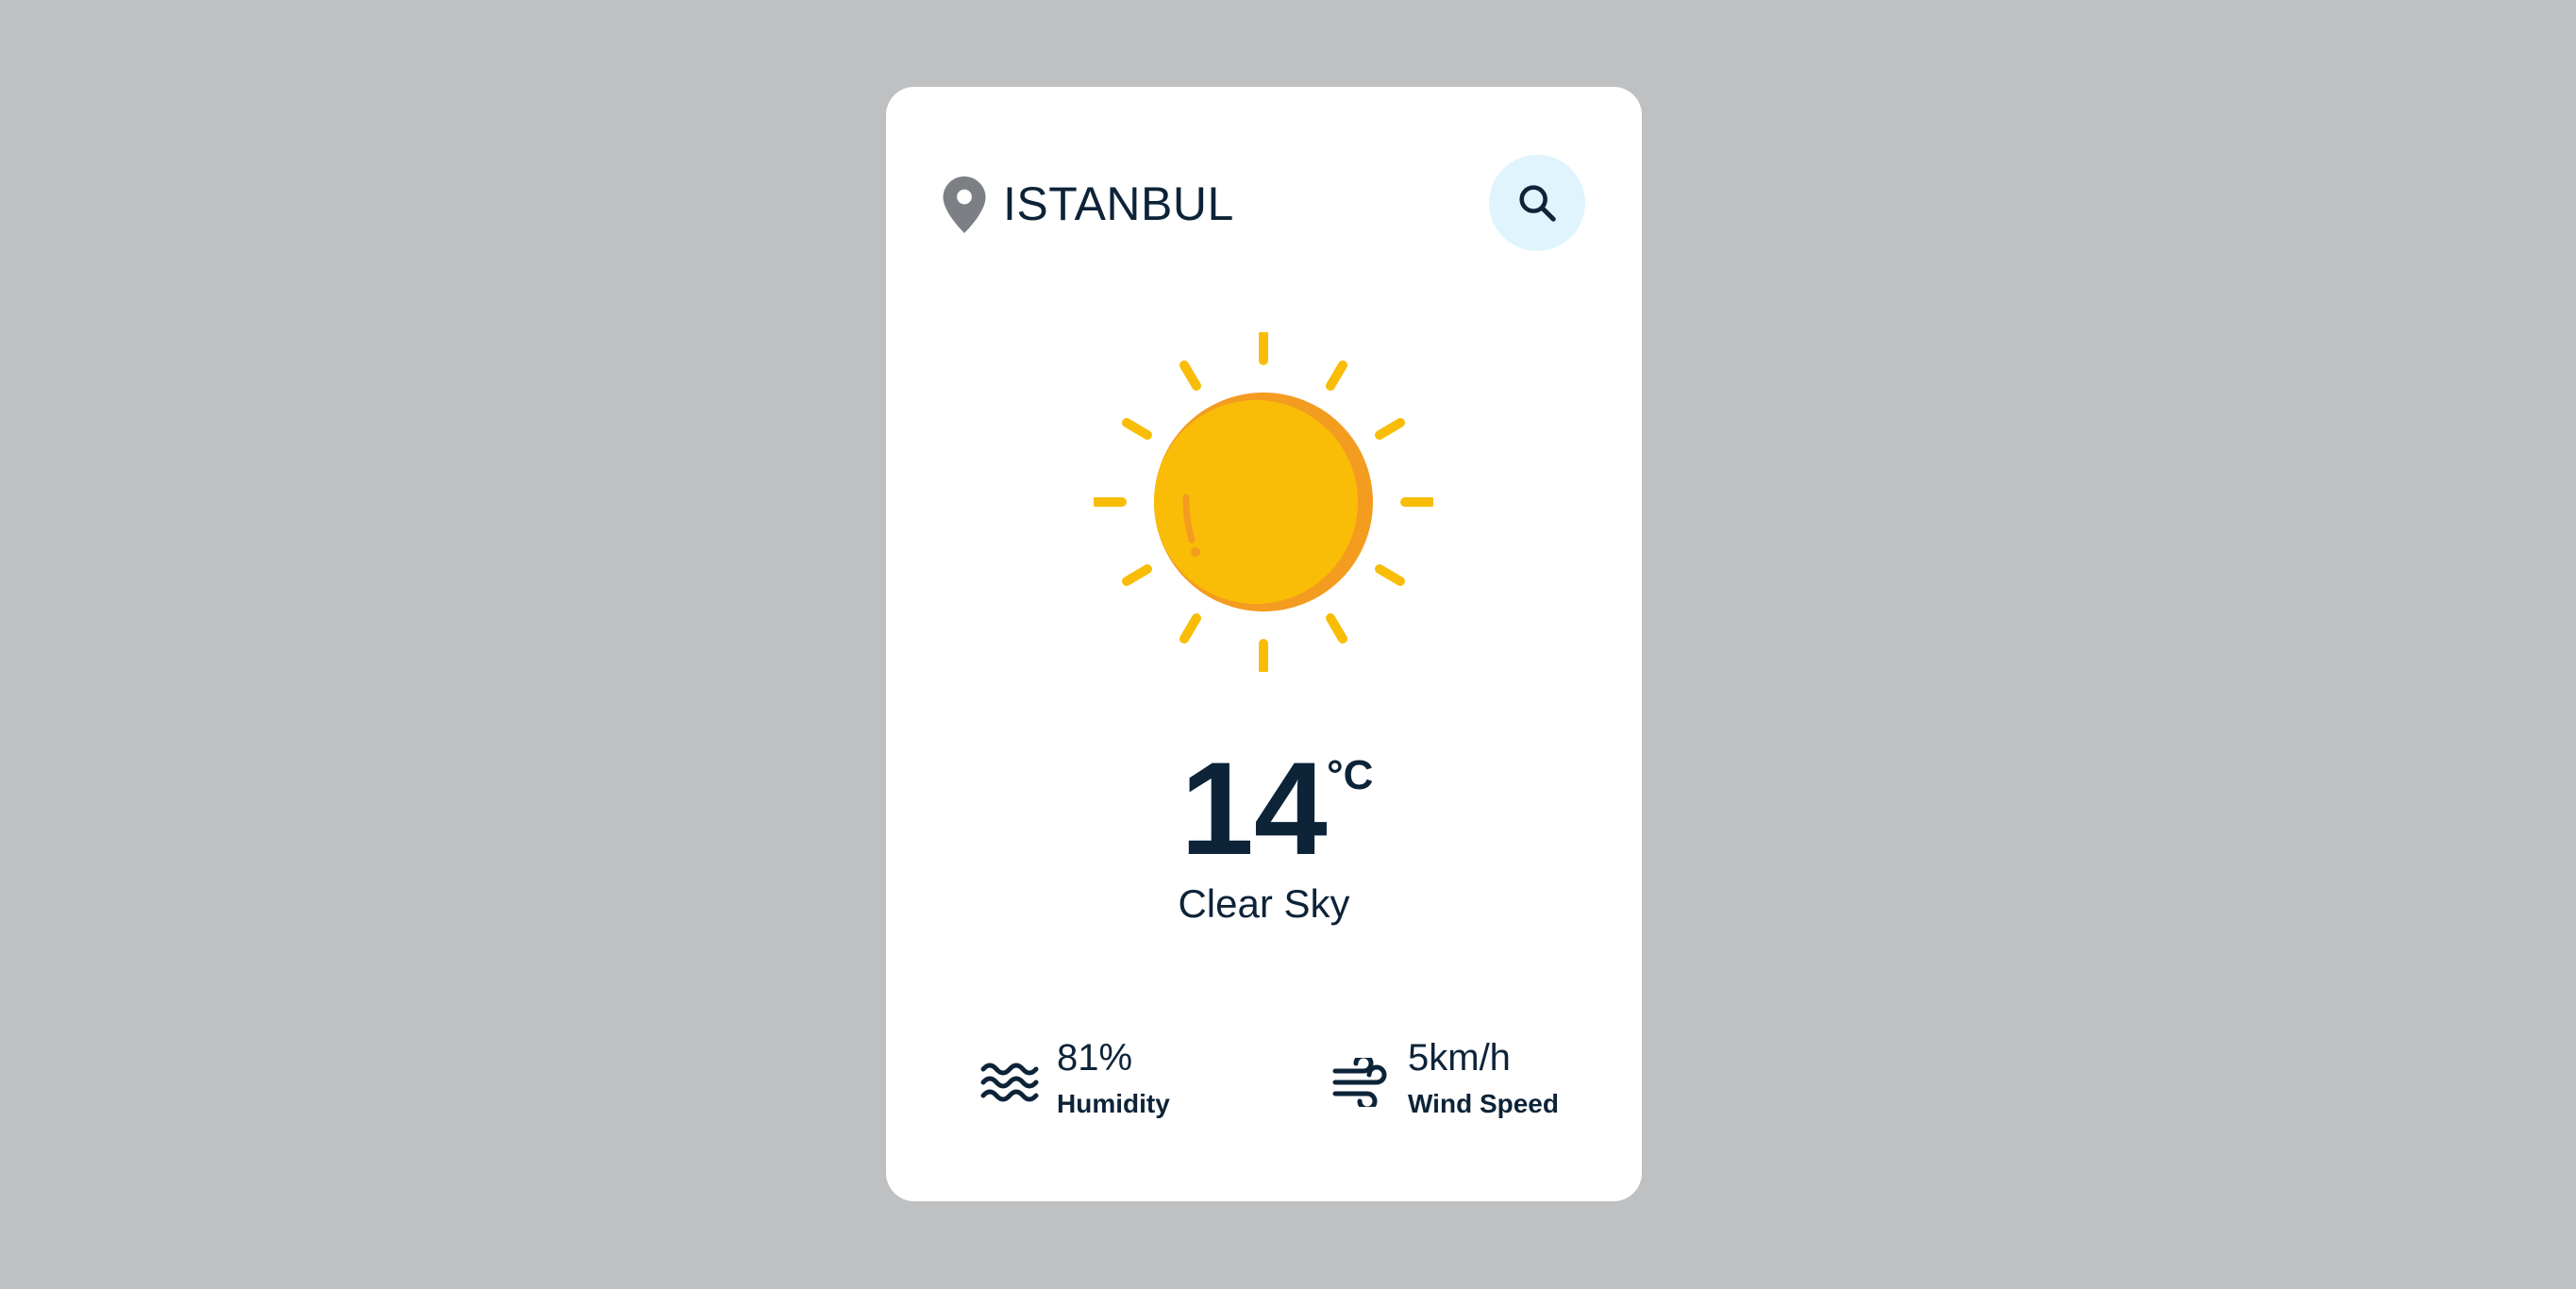 The height and width of the screenshot is (1289, 2576). I want to click on search-icon, so click(1537, 203).